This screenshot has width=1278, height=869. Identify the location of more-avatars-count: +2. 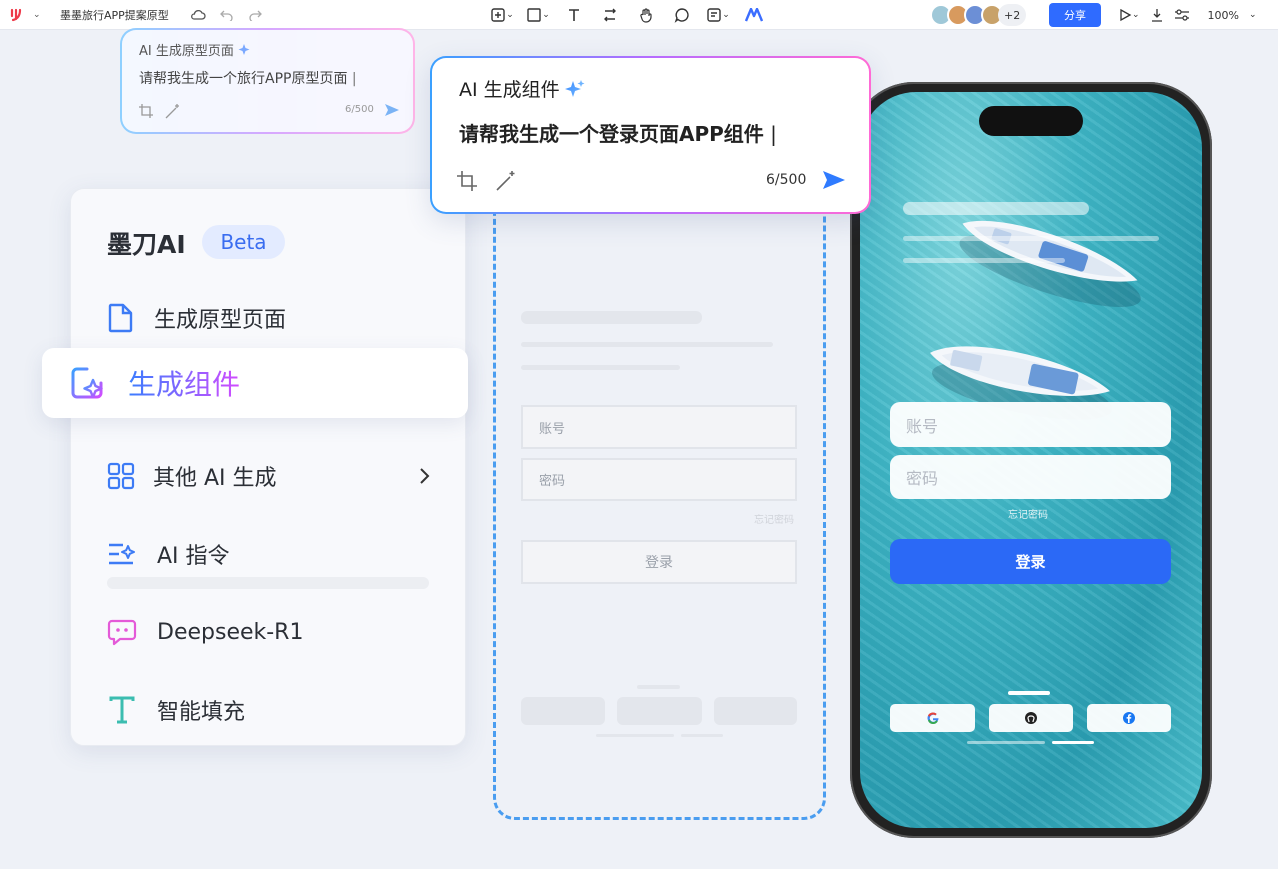
(1012, 15).